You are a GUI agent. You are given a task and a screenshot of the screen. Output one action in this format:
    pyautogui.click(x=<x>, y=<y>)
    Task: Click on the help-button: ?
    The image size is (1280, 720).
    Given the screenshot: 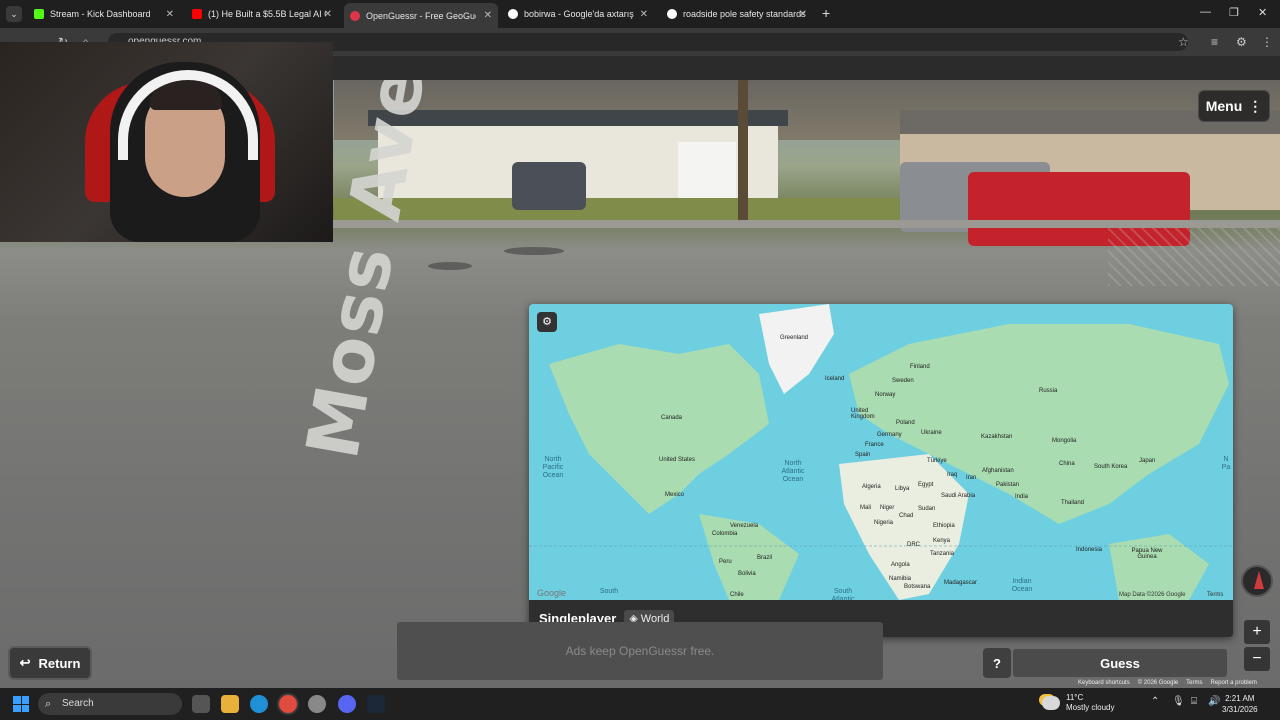 What is the action you would take?
    pyautogui.click(x=997, y=663)
    